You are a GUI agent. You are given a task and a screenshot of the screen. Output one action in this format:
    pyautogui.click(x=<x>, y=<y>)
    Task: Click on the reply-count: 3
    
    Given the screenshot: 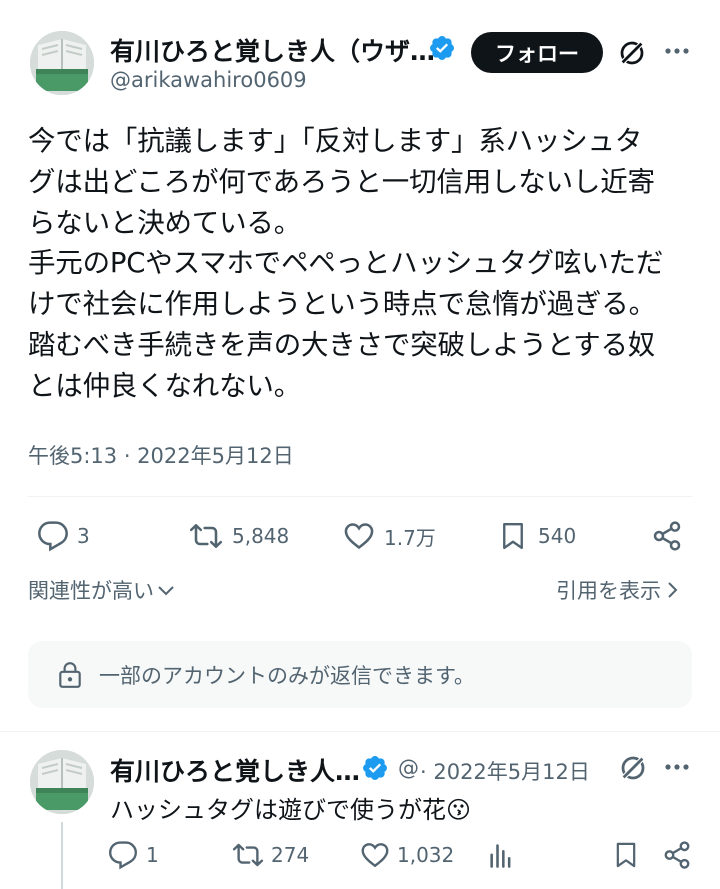 What is the action you would take?
    pyautogui.click(x=83, y=536)
    